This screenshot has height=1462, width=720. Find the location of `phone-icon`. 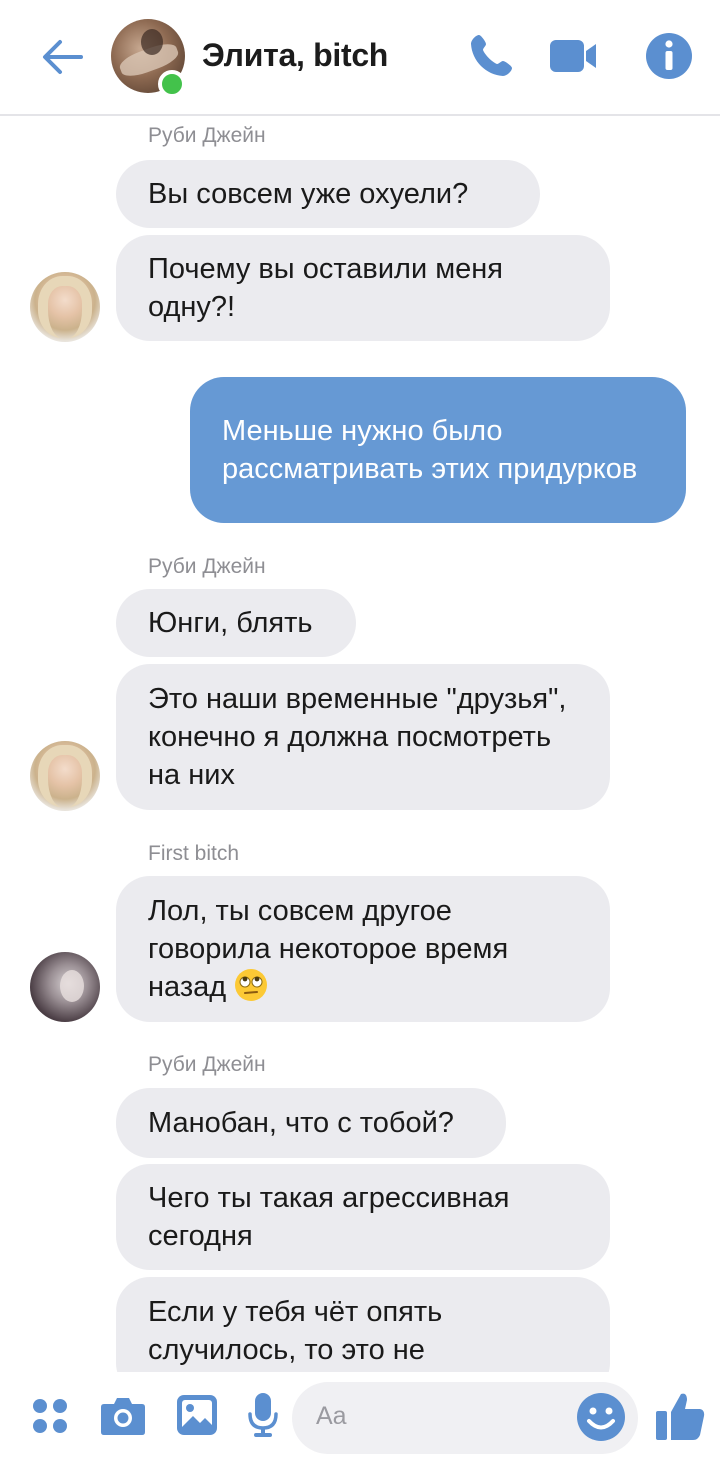

phone-icon is located at coordinates (491, 56).